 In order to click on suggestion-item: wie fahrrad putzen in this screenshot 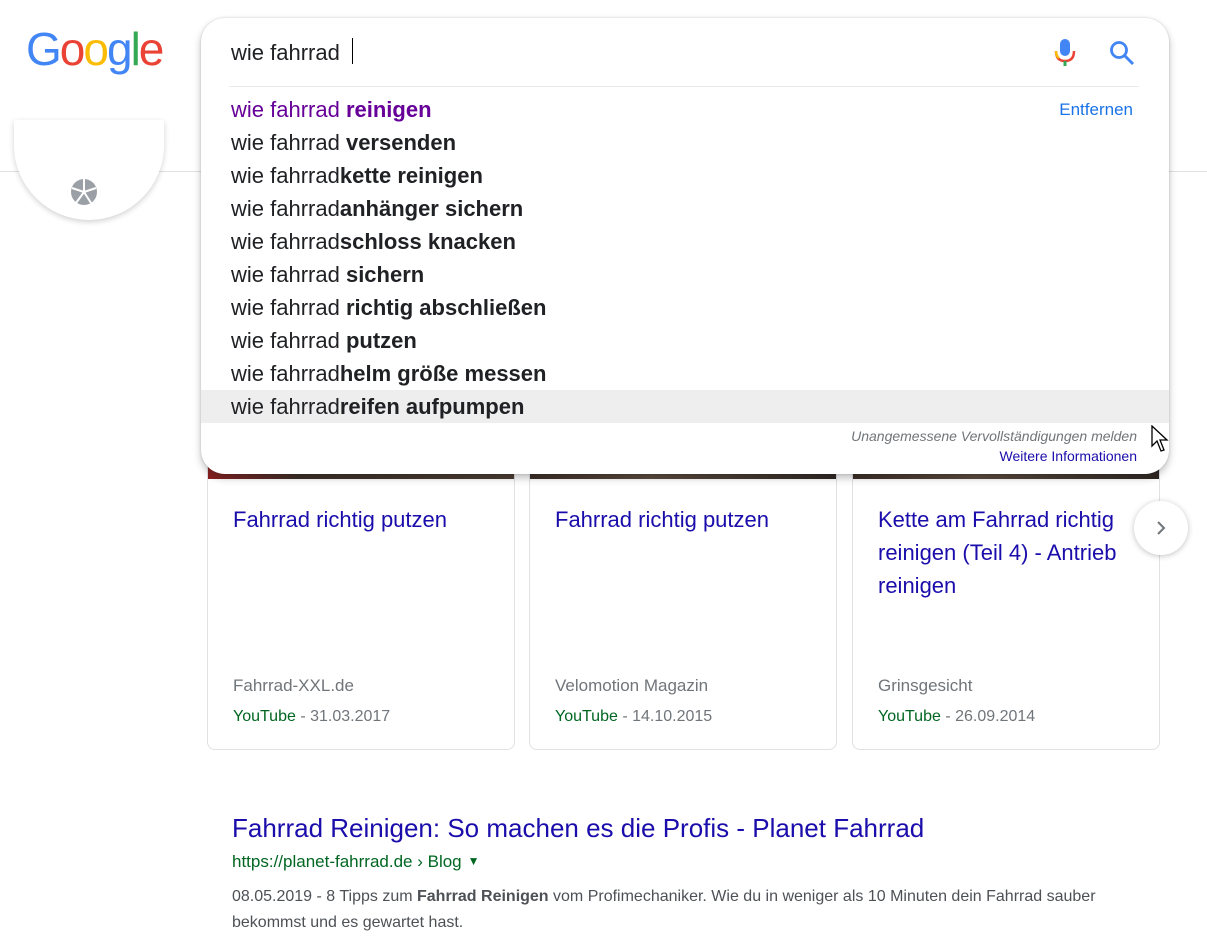, I will do `click(685, 340)`.